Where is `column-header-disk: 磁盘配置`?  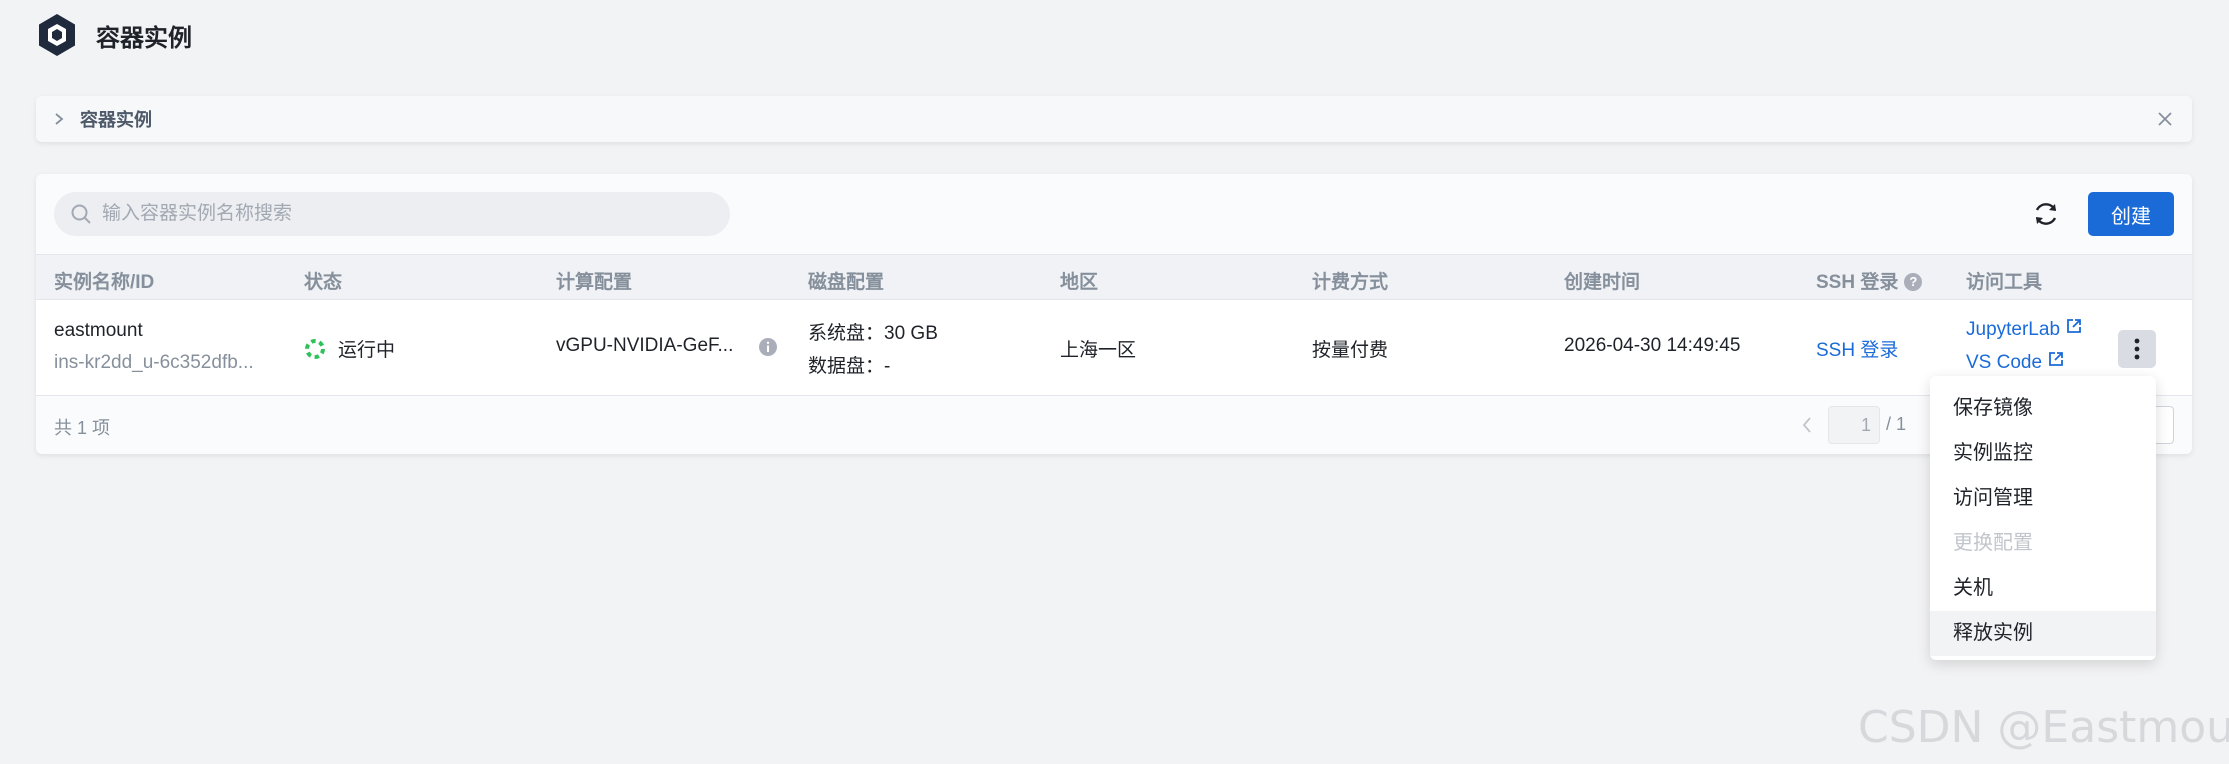
column-header-disk: 磁盘配置 is located at coordinates (846, 282).